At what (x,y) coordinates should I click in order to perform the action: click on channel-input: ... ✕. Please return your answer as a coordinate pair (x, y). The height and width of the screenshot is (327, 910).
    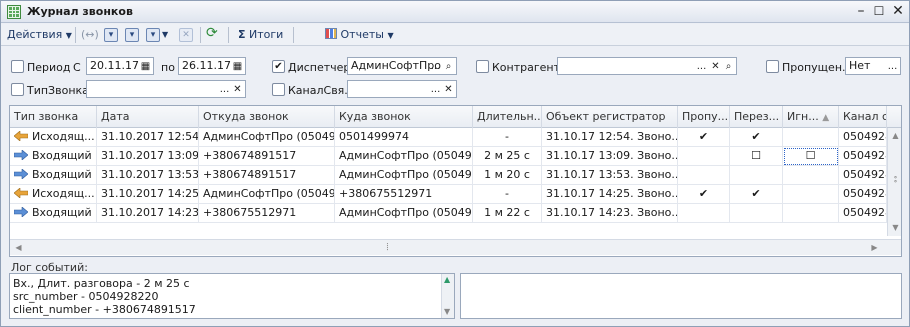
    Looking at the image, I should click on (402, 89).